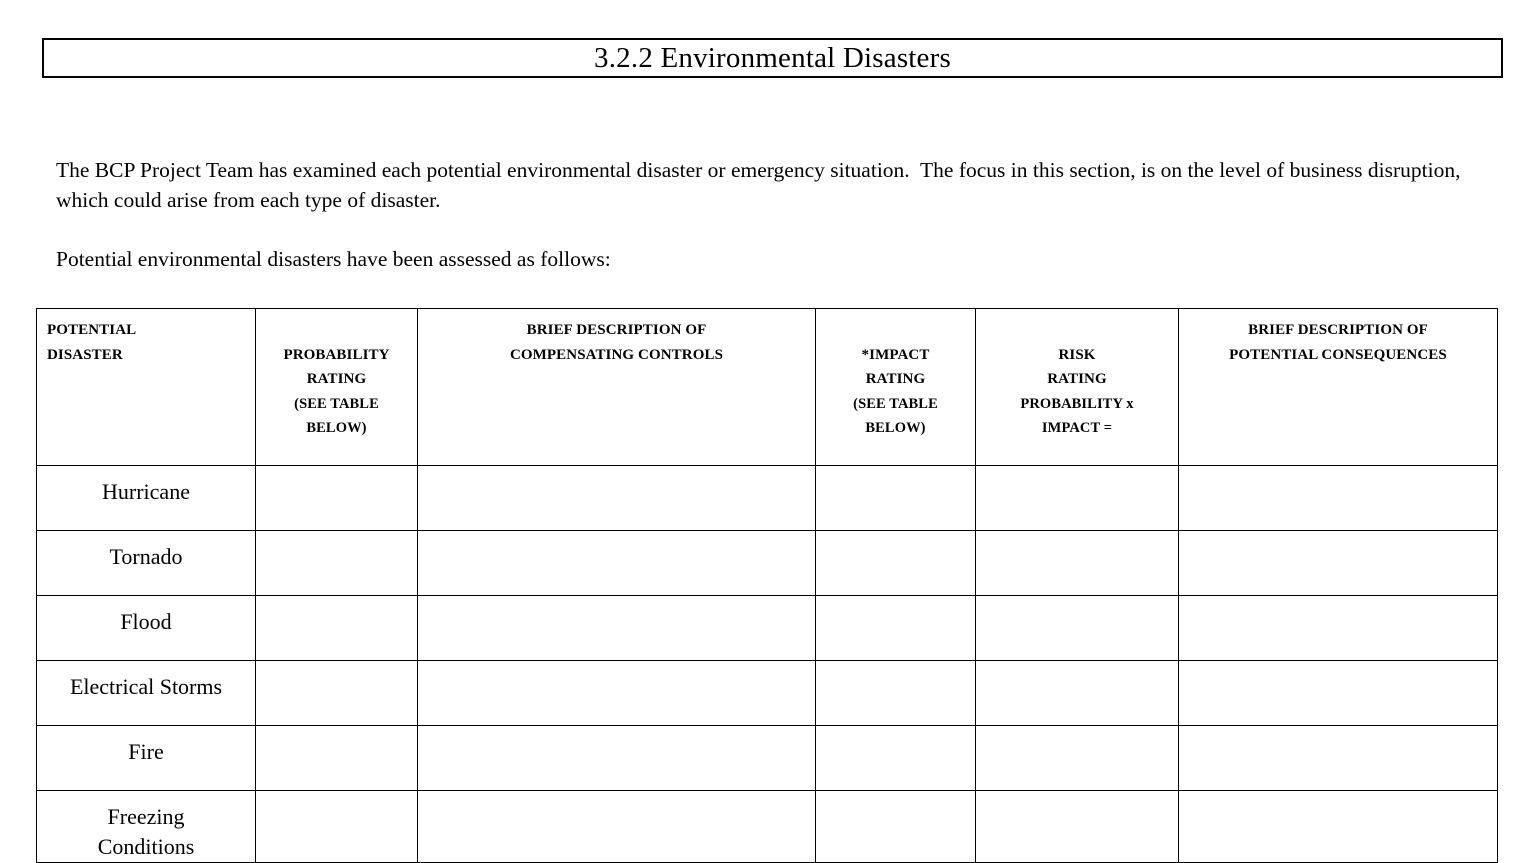  I want to click on cell-disaster-name: Hurricane, so click(146, 498).